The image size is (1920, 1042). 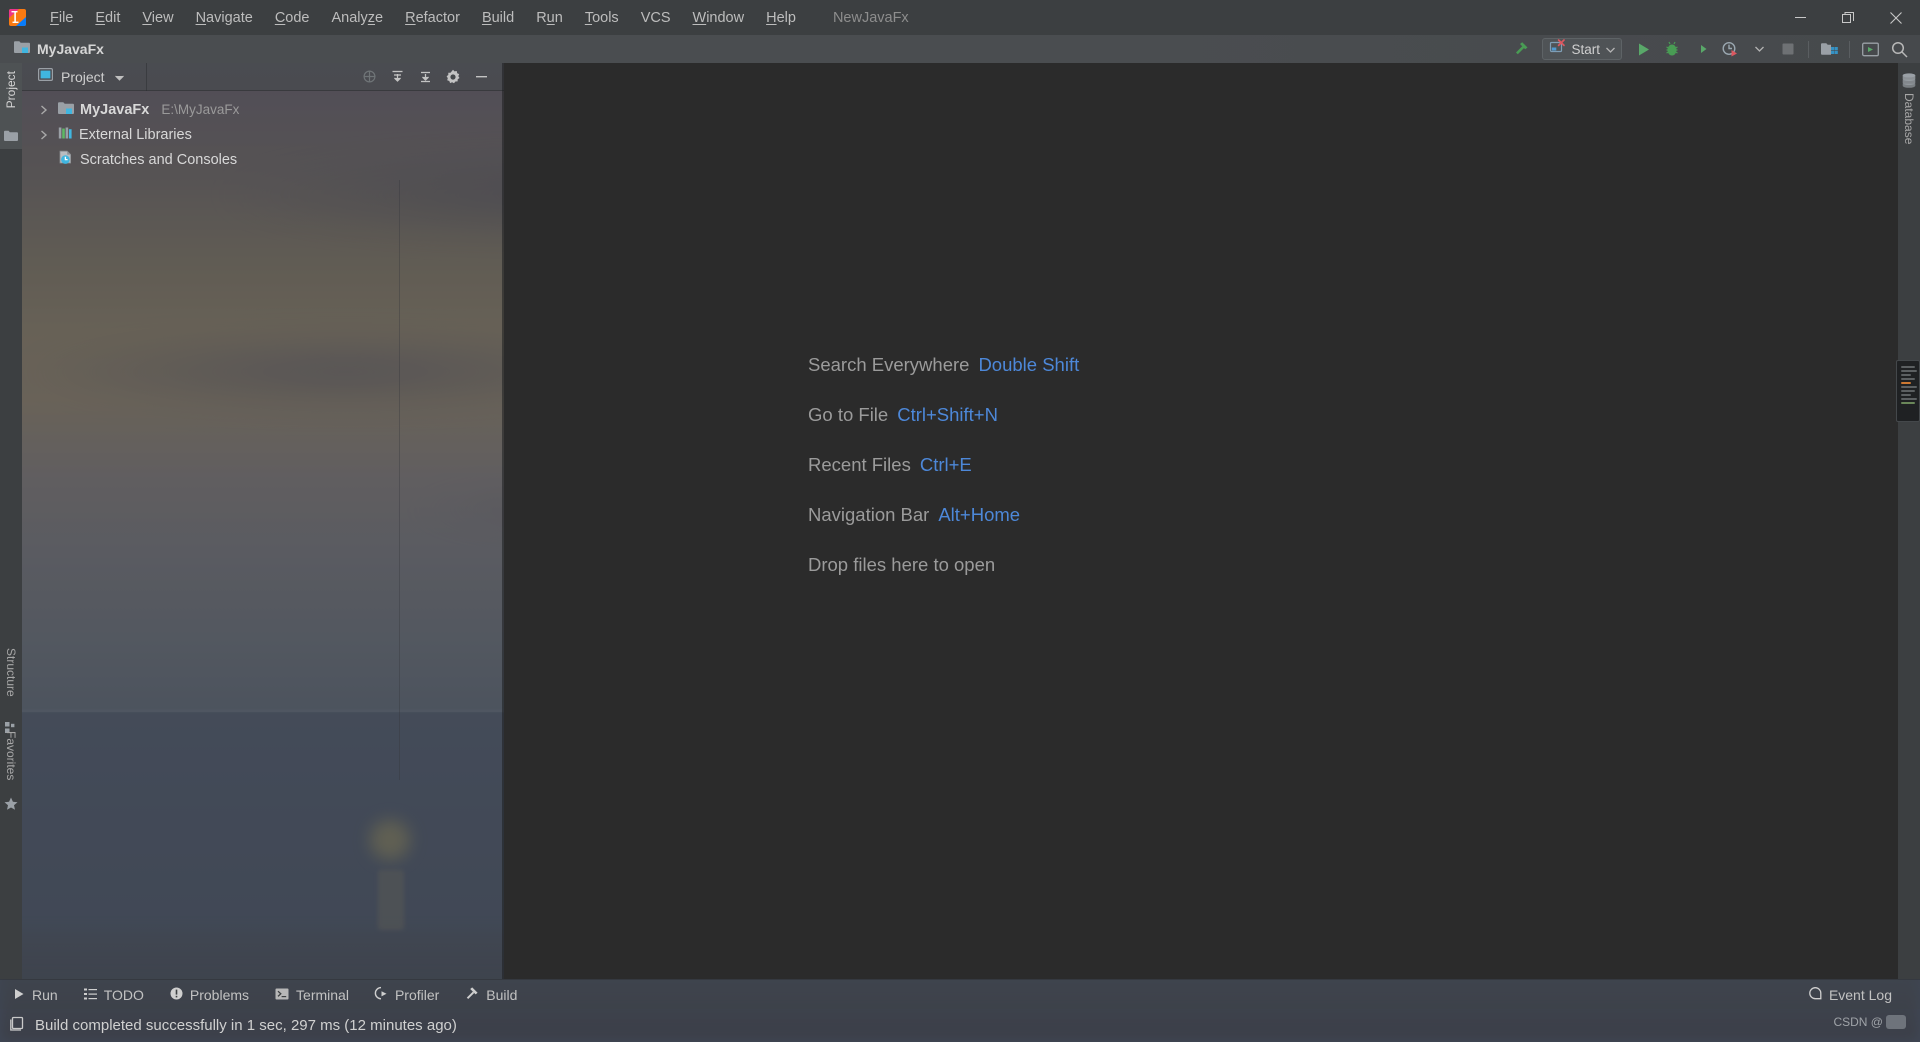 What do you see at coordinates (397, 77) in the screenshot?
I see `expand-all-icon` at bounding box center [397, 77].